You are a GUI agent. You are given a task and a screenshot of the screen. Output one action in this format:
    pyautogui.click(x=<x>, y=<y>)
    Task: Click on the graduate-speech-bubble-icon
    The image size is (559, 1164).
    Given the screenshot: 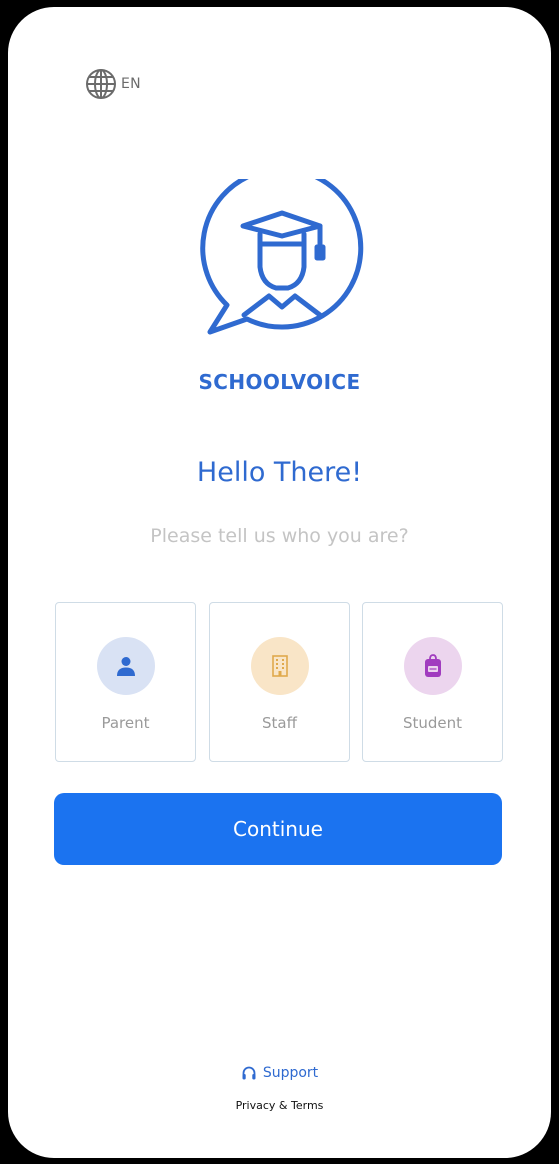 What is the action you would take?
    pyautogui.click(x=282, y=257)
    